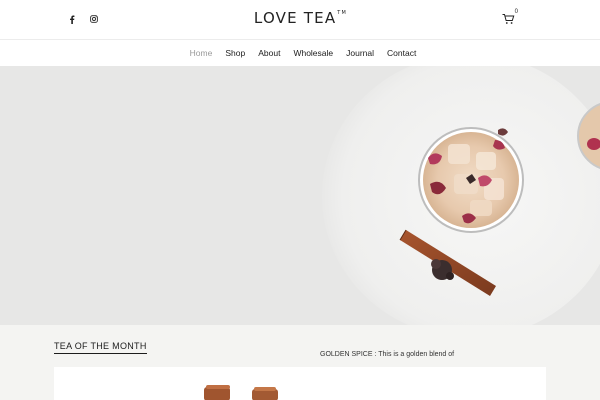 The image size is (600, 400). Describe the element at coordinates (471, 180) in the screenshot. I see `iced-tea-glass` at that location.